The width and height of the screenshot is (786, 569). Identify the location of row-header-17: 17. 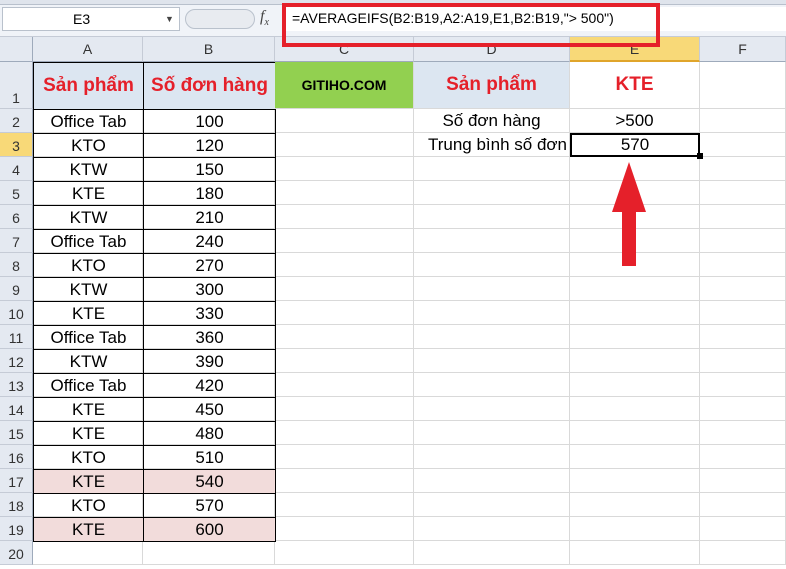
(16, 481).